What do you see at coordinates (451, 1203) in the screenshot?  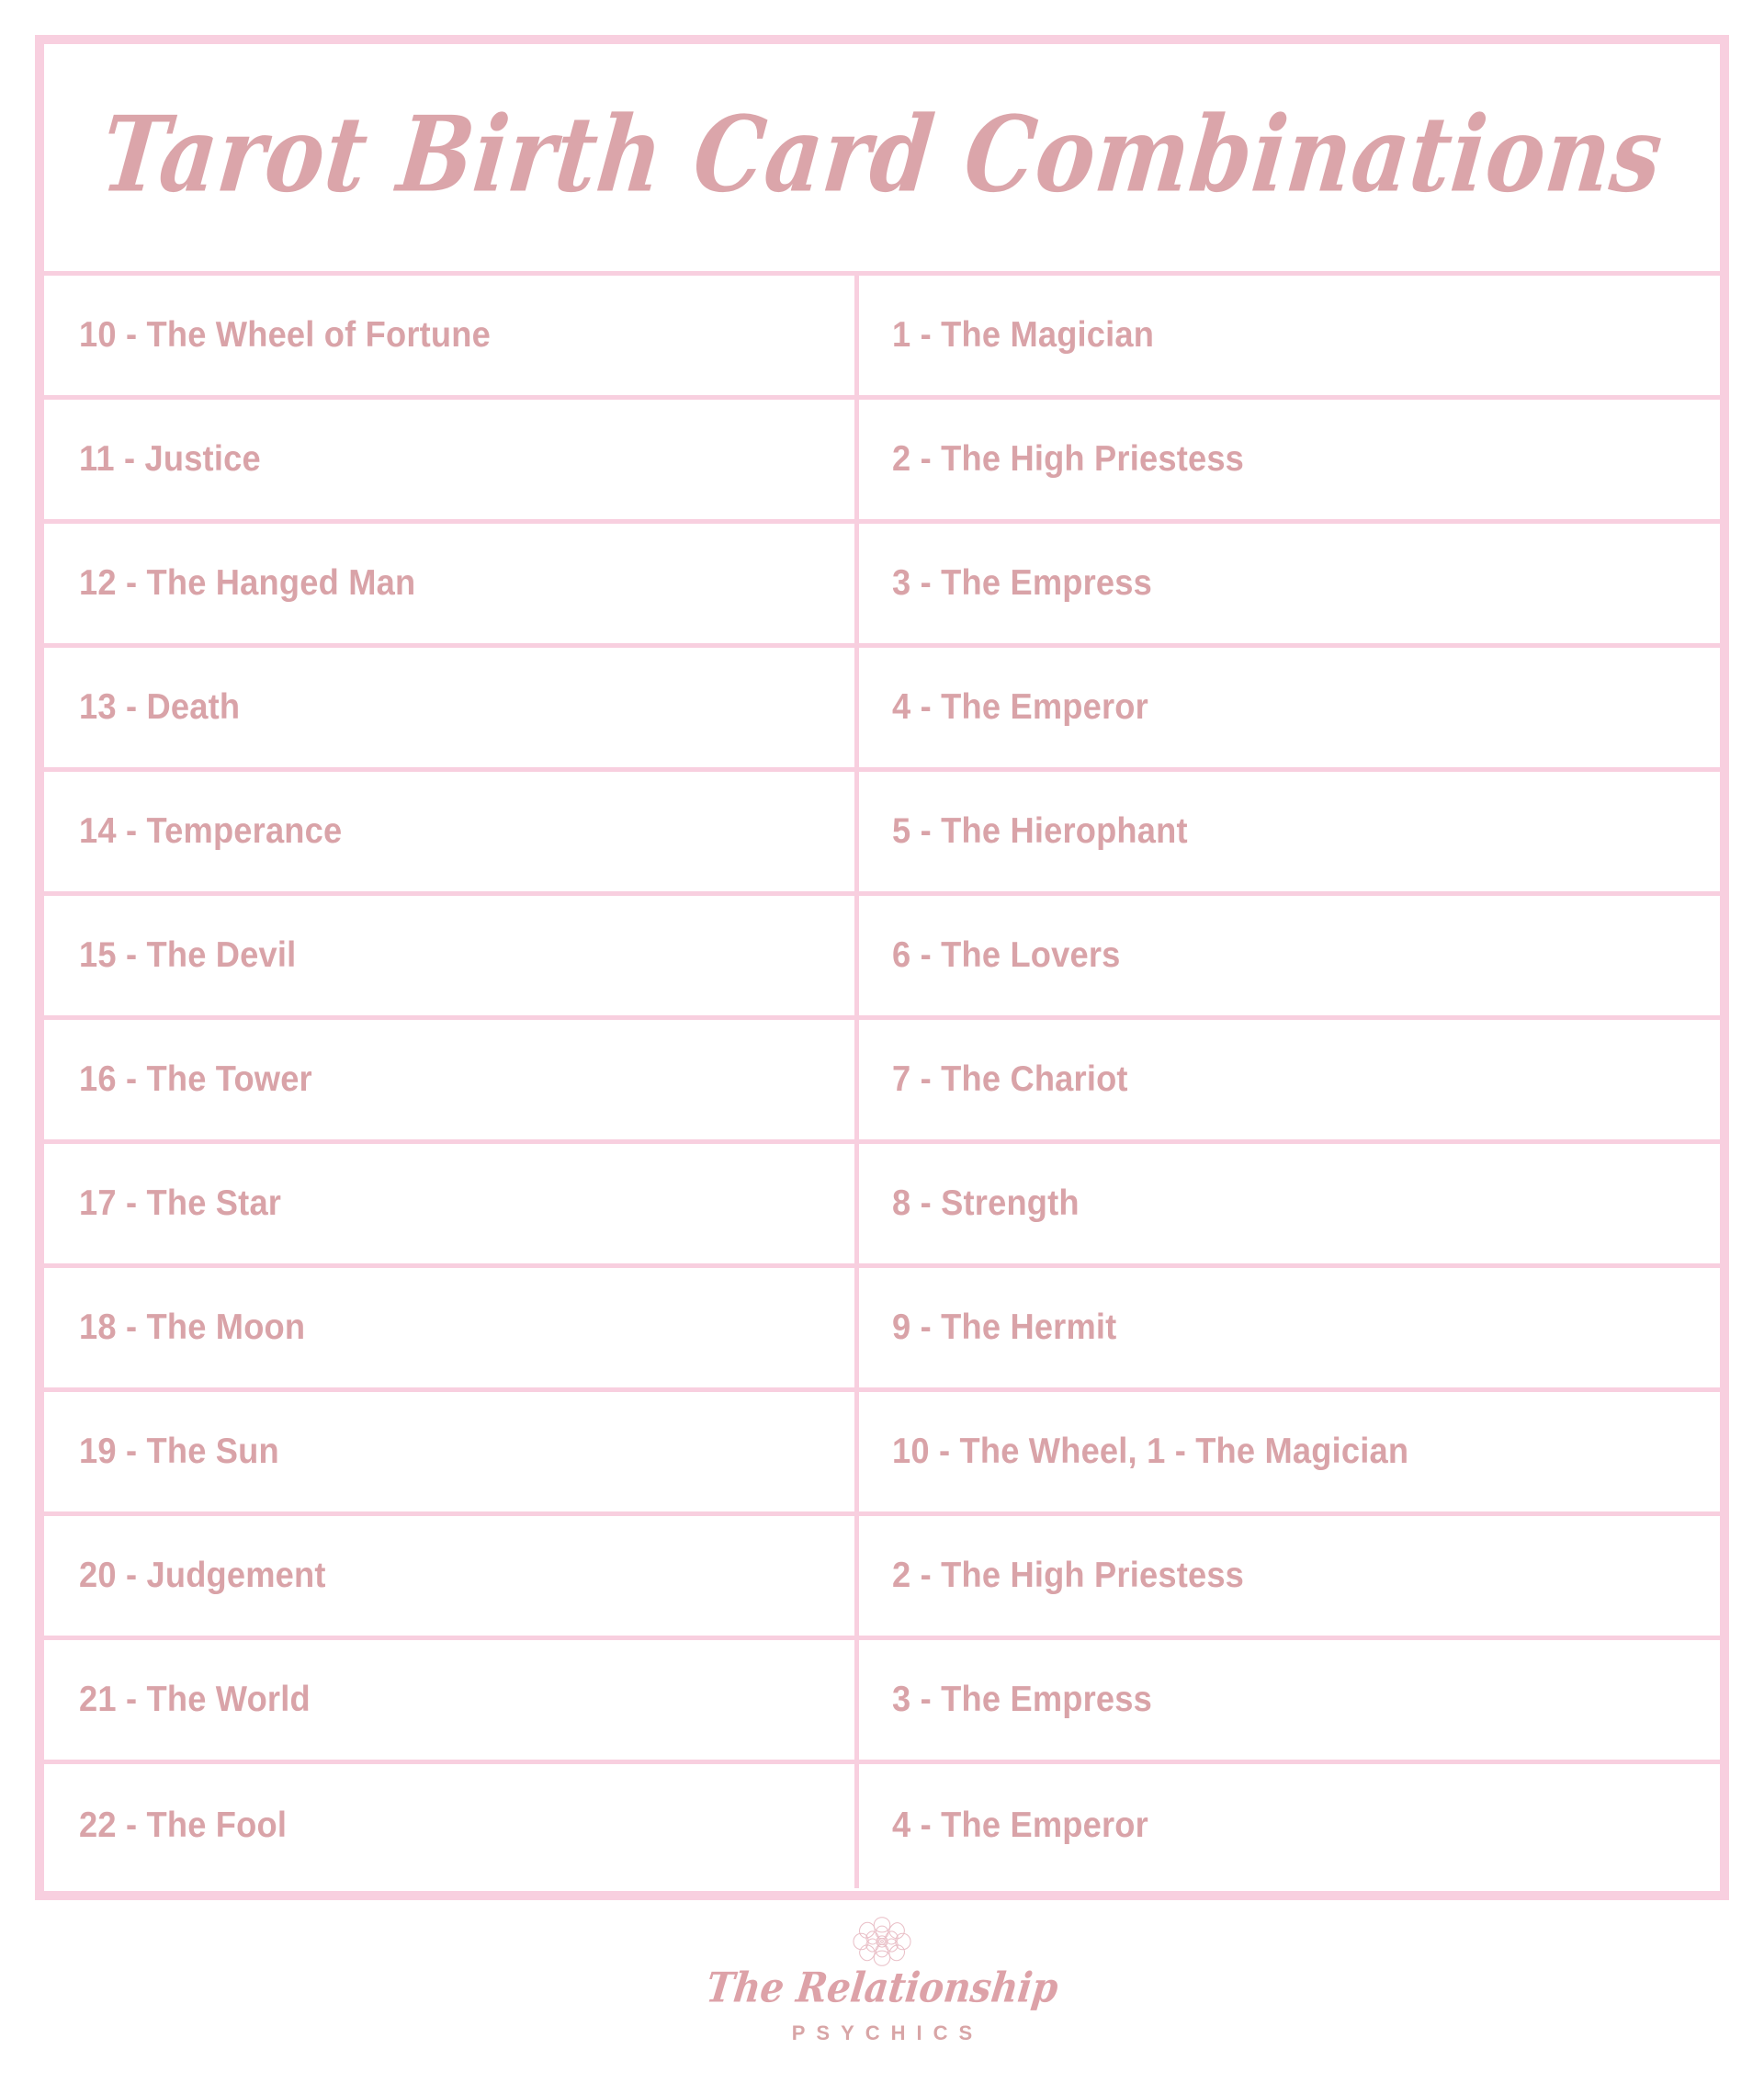 I see `table-cell-left: 17 - The Star` at bounding box center [451, 1203].